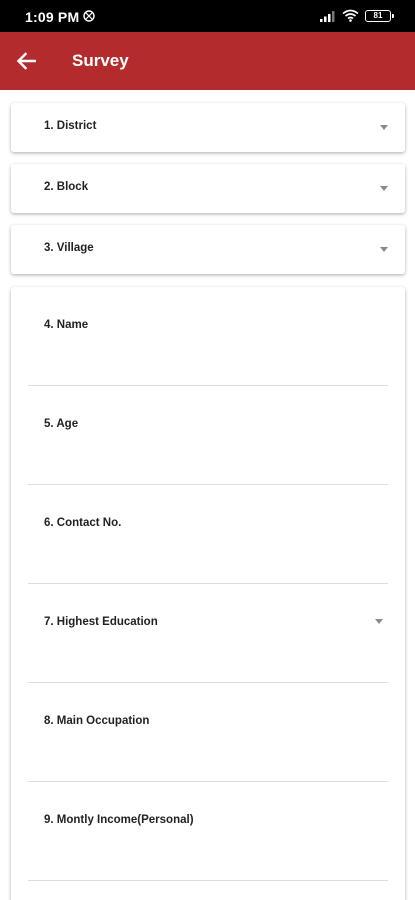 This screenshot has width=415, height=900. I want to click on notification-icon, so click(89, 16).